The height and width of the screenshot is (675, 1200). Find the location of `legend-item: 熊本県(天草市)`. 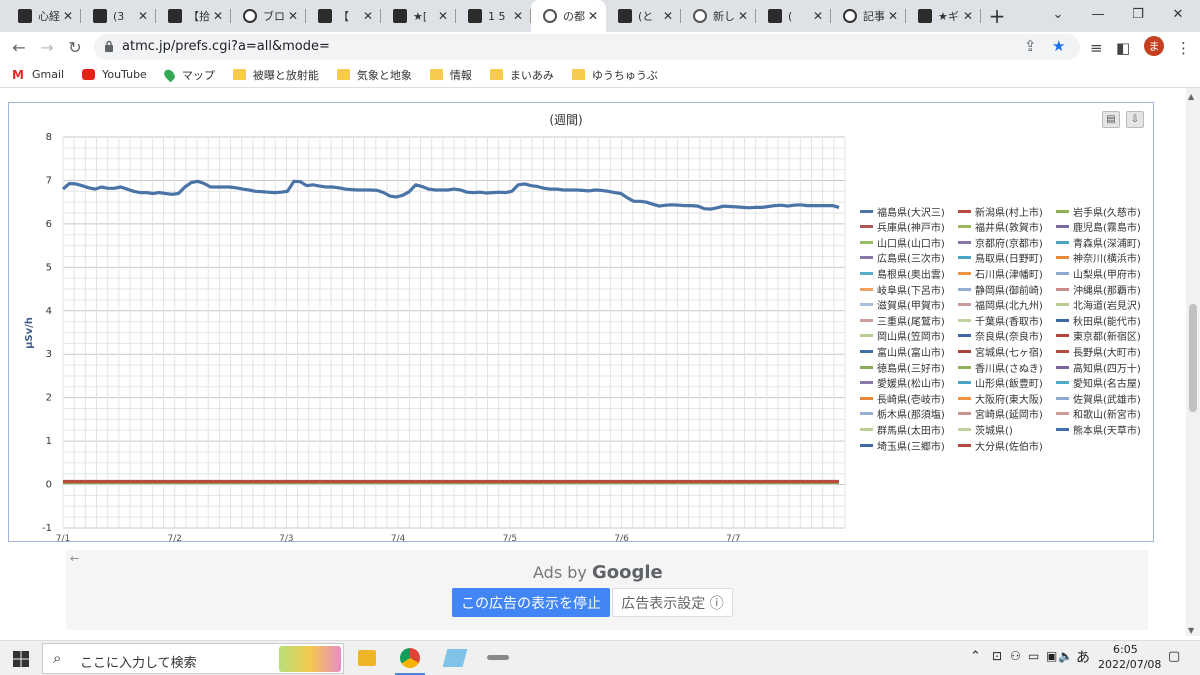

legend-item: 熊本県(天草市) is located at coordinates (1098, 429).